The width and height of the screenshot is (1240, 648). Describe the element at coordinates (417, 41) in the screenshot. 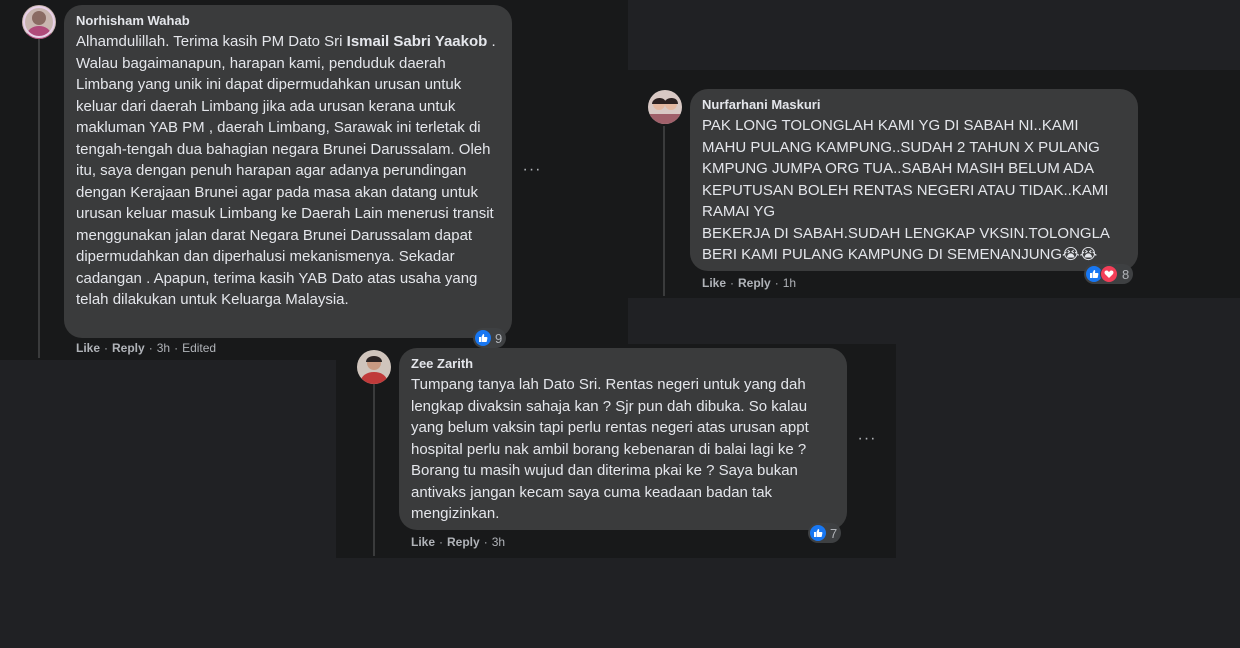

I see `mention-link: Ismail Sabri Yaakob` at that location.